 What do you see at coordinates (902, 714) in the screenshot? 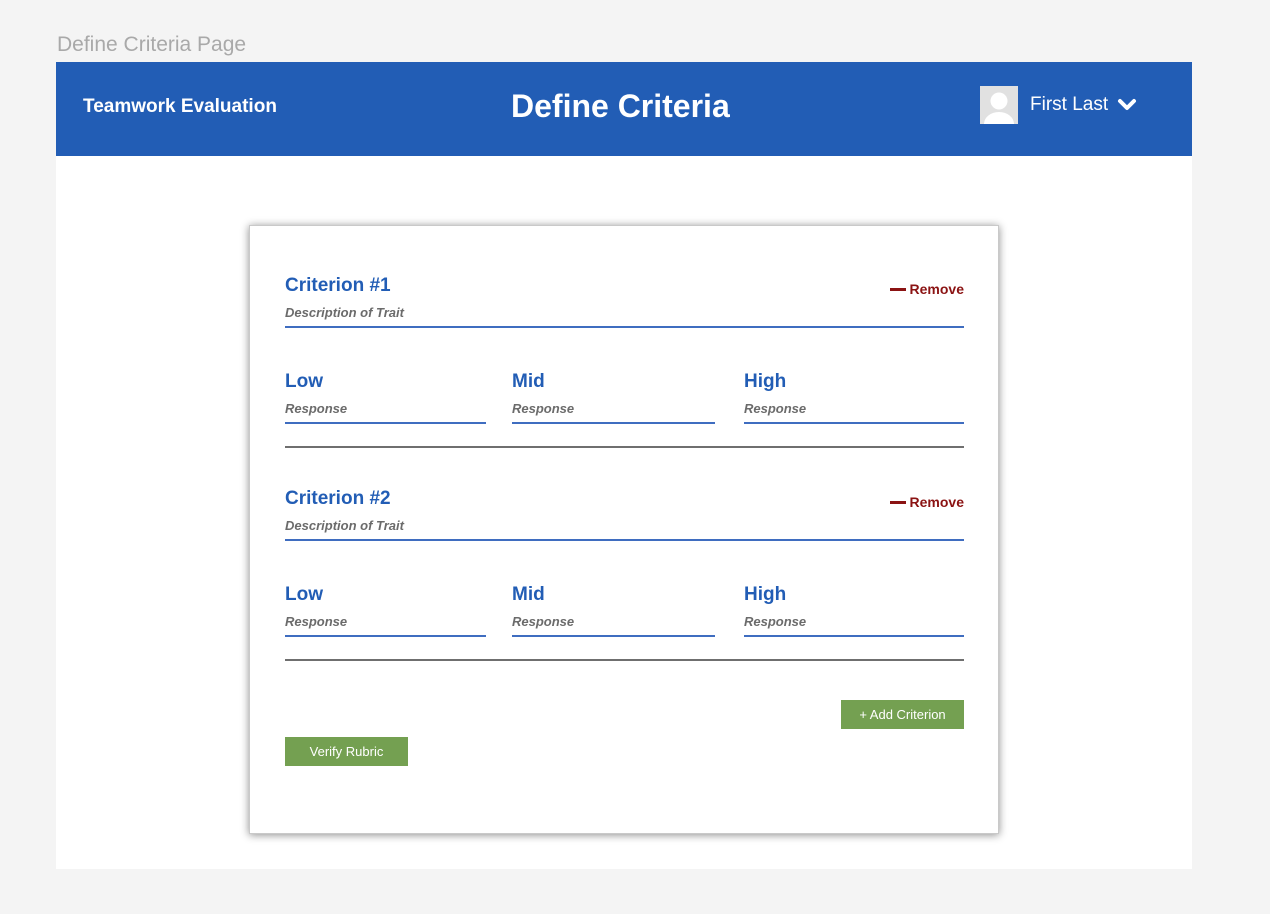
I see `add-criterion-button: + Add Criterion` at bounding box center [902, 714].